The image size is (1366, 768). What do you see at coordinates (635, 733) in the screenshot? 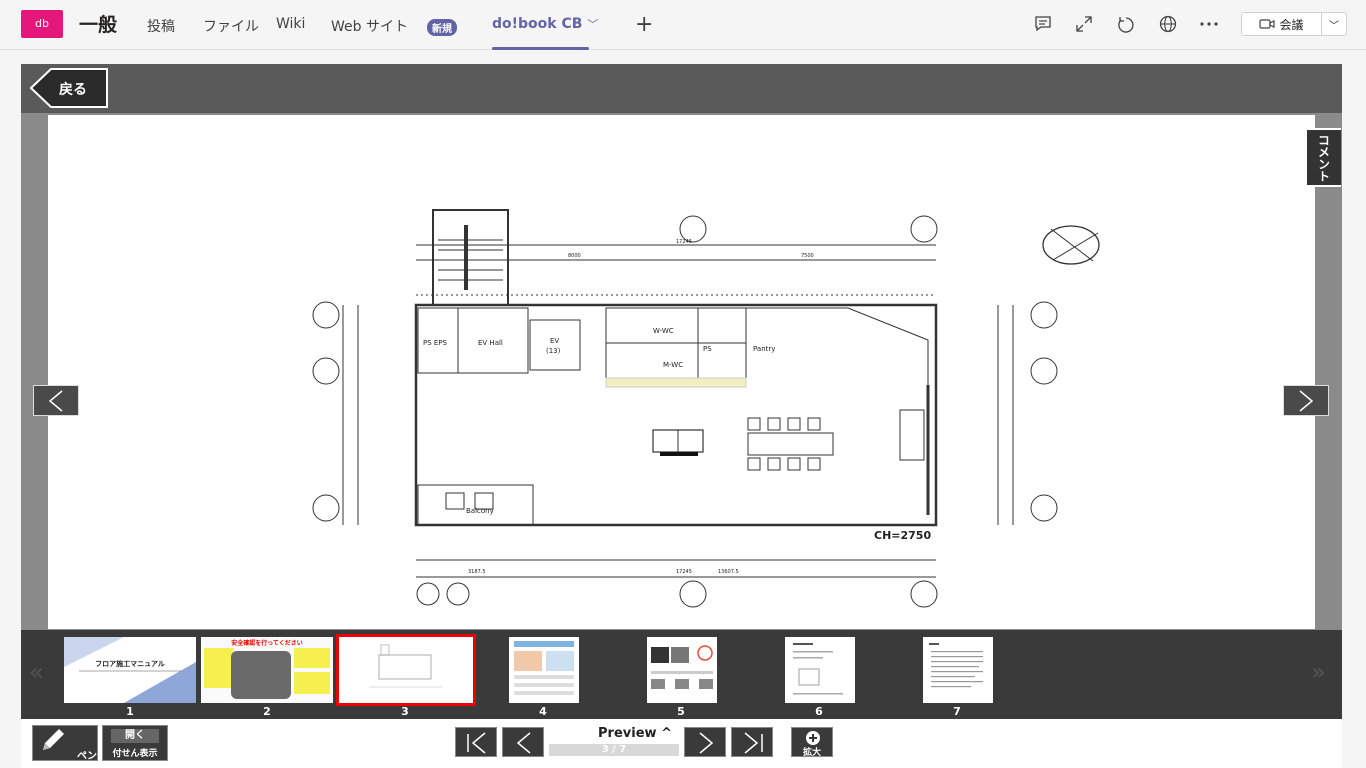
I see `preview-menu: Preview ^` at bounding box center [635, 733].